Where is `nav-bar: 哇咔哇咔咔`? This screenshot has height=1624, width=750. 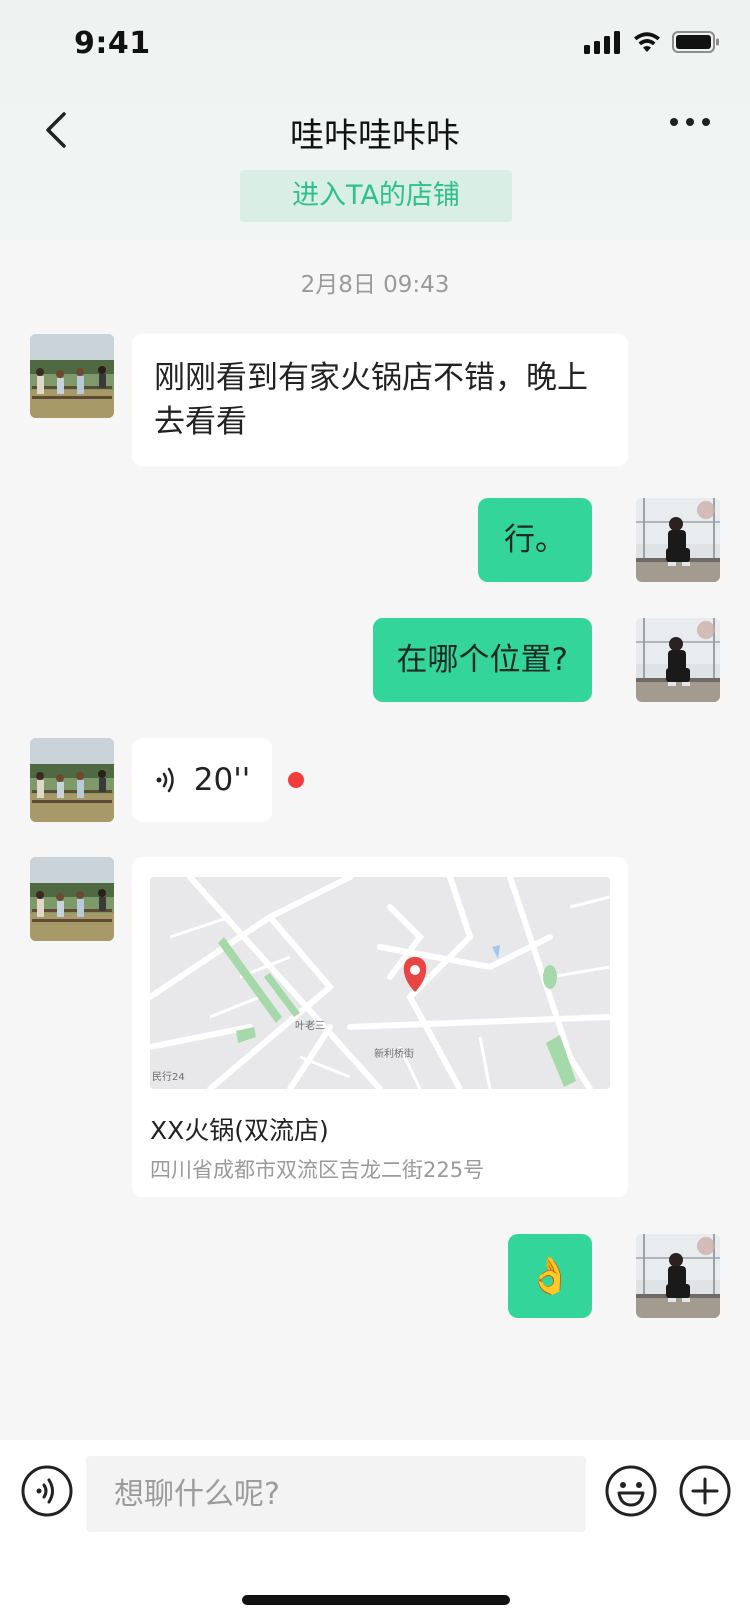 nav-bar: 哇咔哇咔咔 is located at coordinates (375, 130).